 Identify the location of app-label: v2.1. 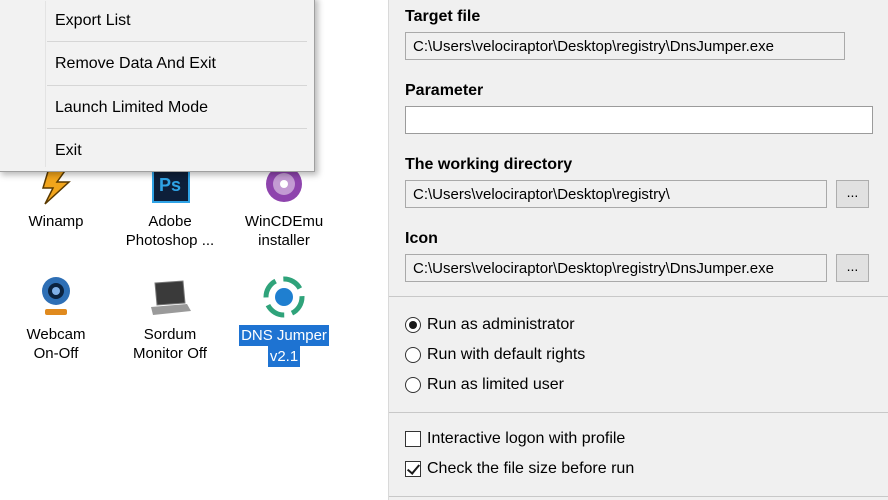
(284, 356).